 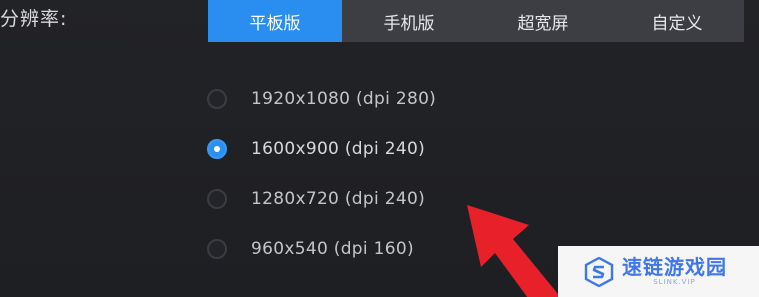 I want to click on resolution-option-label: 1920x1080 (dpi 280), so click(x=344, y=99).